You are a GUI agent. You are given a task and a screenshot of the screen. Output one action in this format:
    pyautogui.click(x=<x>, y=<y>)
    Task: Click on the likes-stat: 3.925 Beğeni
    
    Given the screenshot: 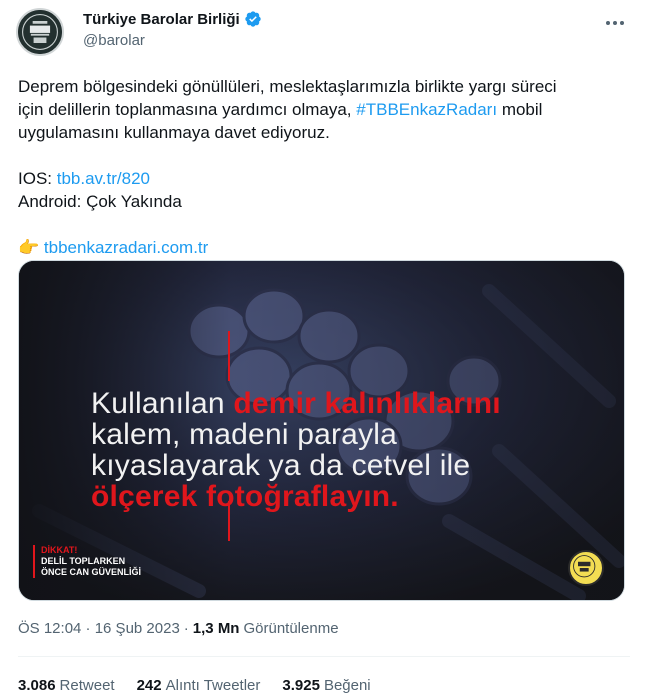 What is the action you would take?
    pyautogui.click(x=326, y=685)
    